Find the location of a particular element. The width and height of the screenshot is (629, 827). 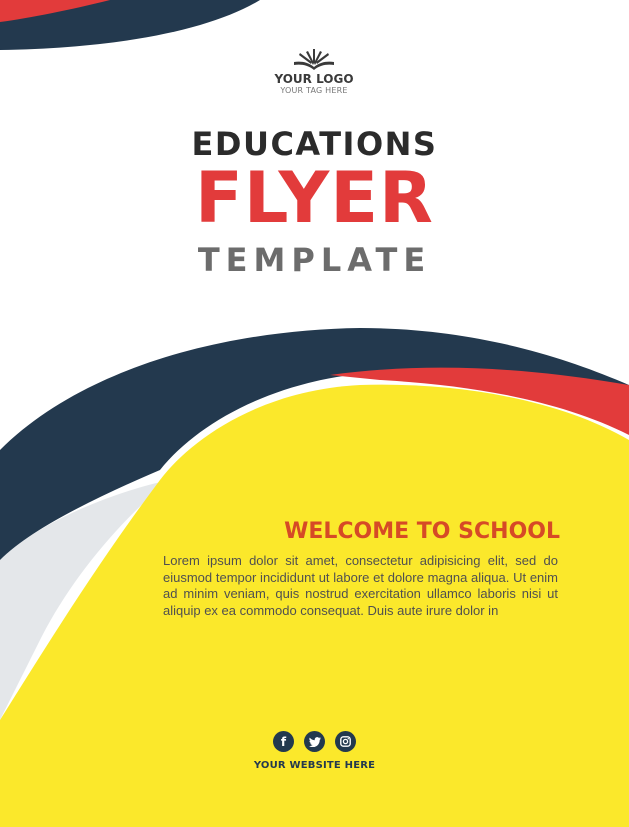

open-book-icon is located at coordinates (314, 59).